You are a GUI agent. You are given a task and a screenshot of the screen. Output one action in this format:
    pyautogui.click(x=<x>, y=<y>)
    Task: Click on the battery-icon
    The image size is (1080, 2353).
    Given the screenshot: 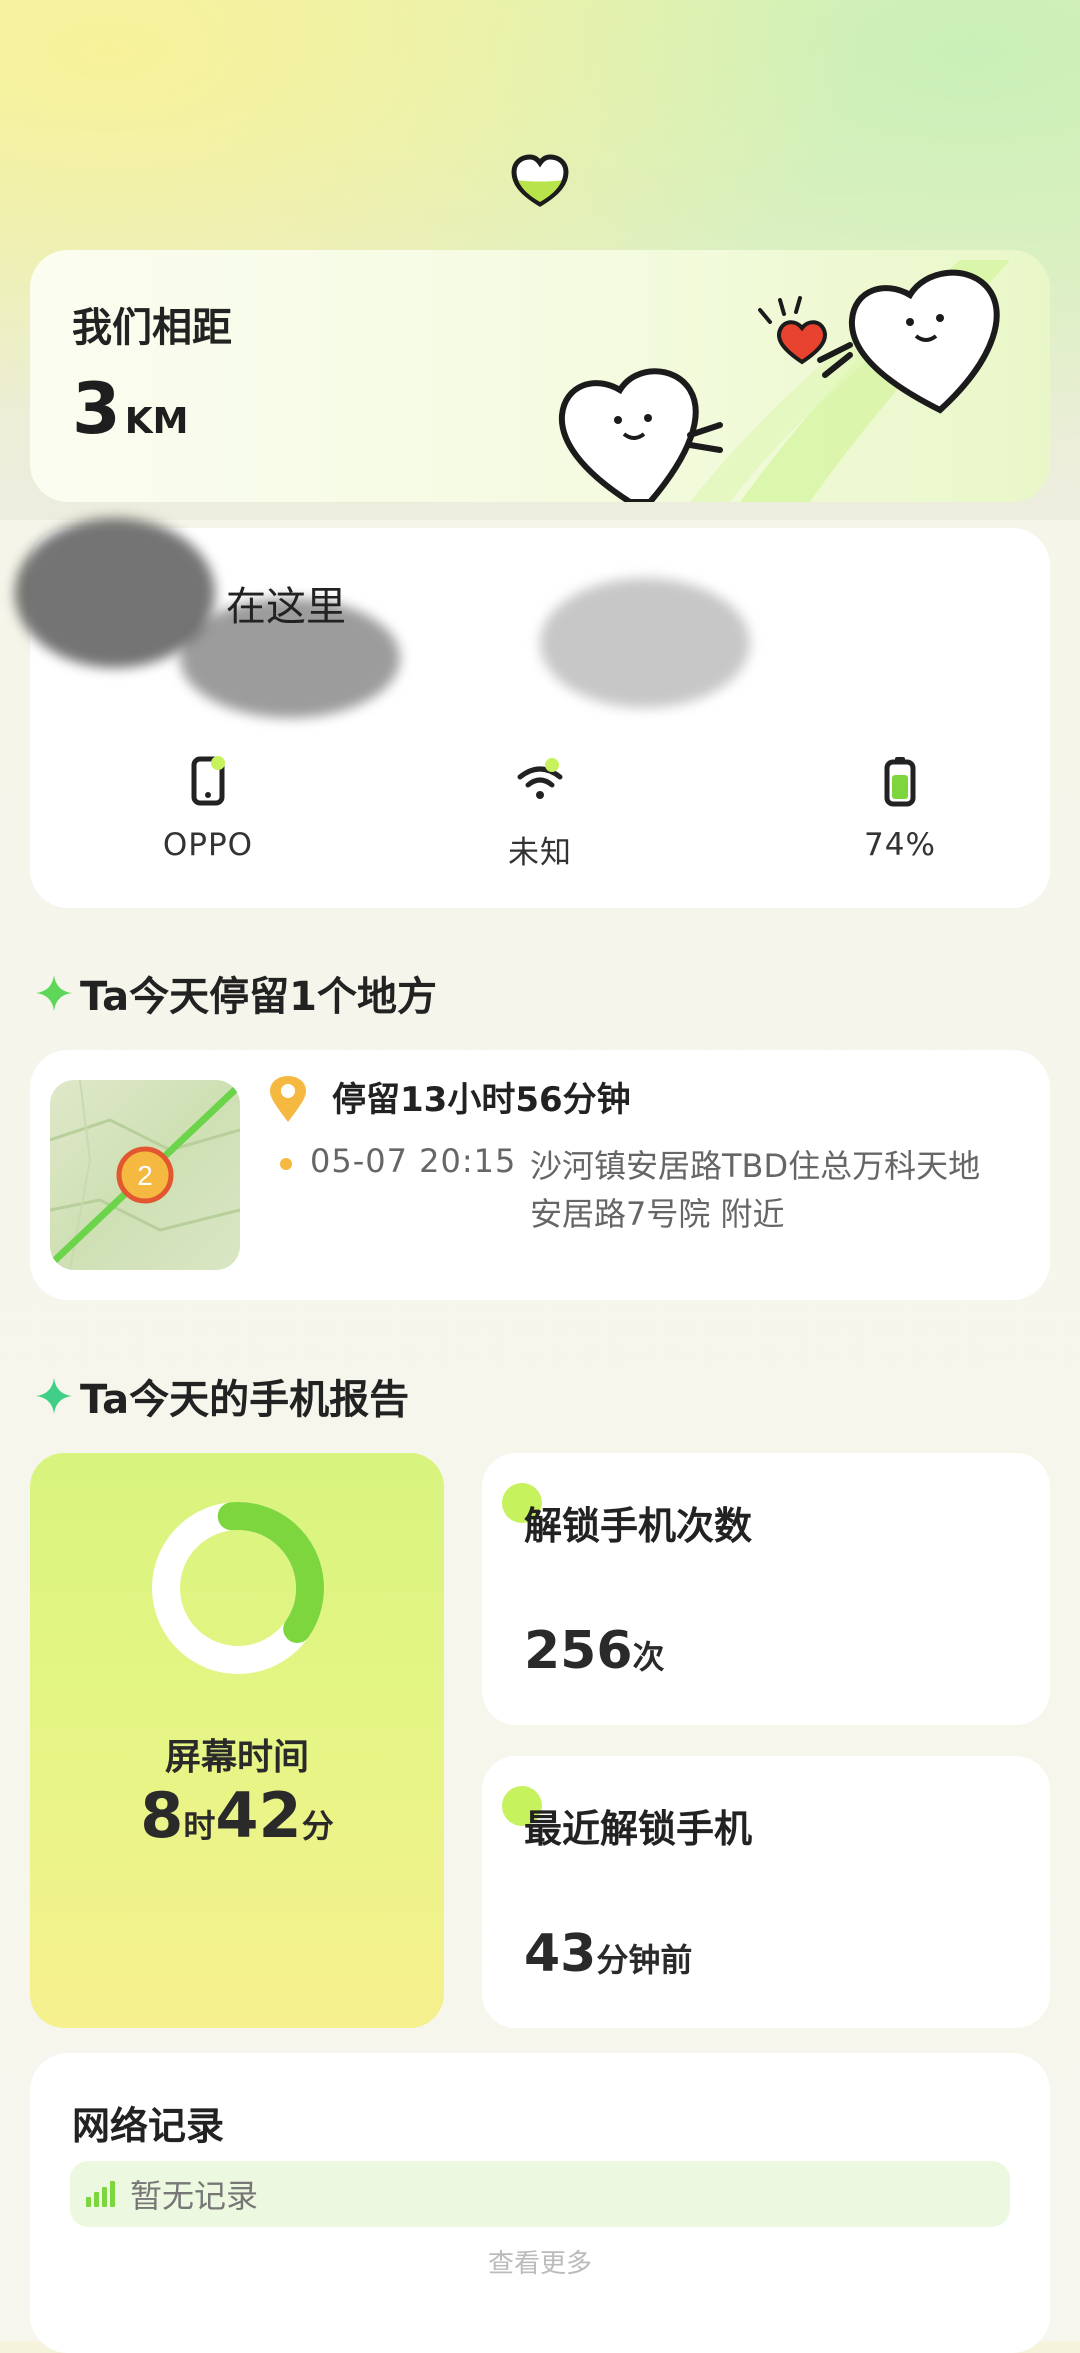 What is the action you would take?
    pyautogui.click(x=900, y=781)
    